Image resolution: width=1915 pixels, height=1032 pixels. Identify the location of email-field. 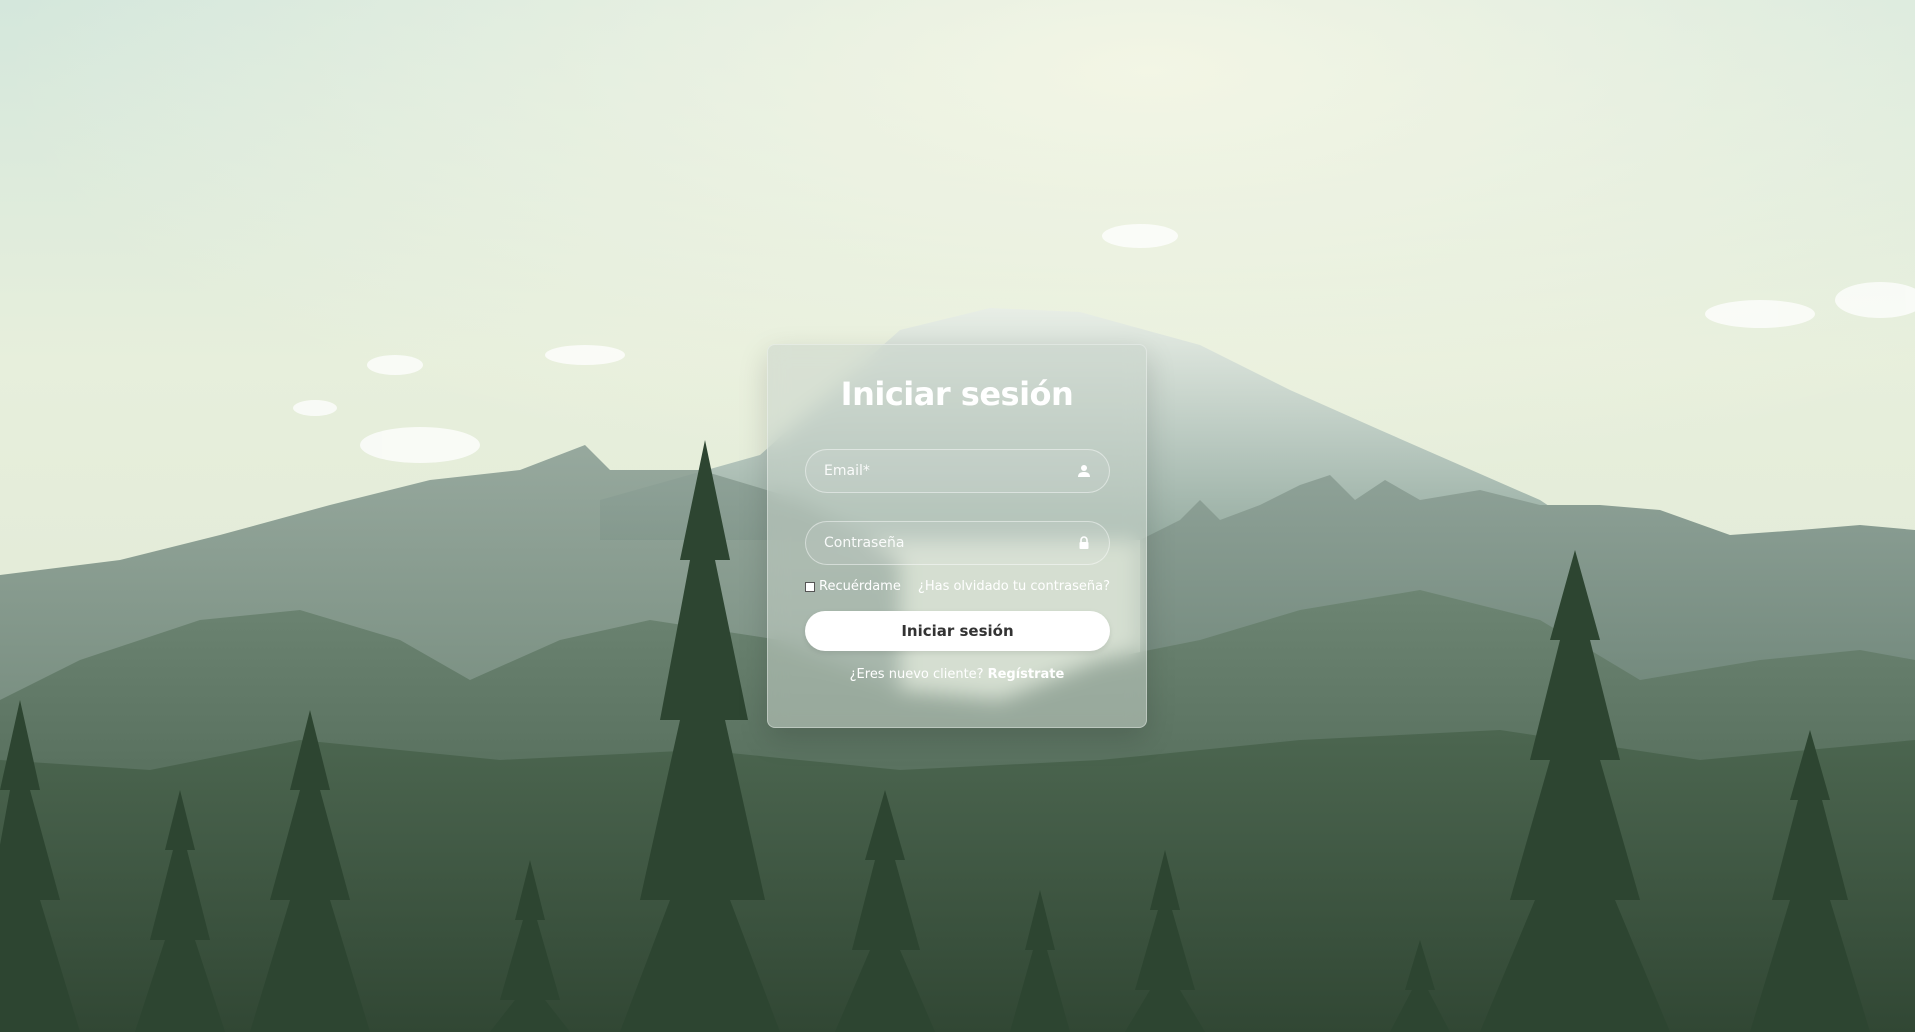
(957, 471).